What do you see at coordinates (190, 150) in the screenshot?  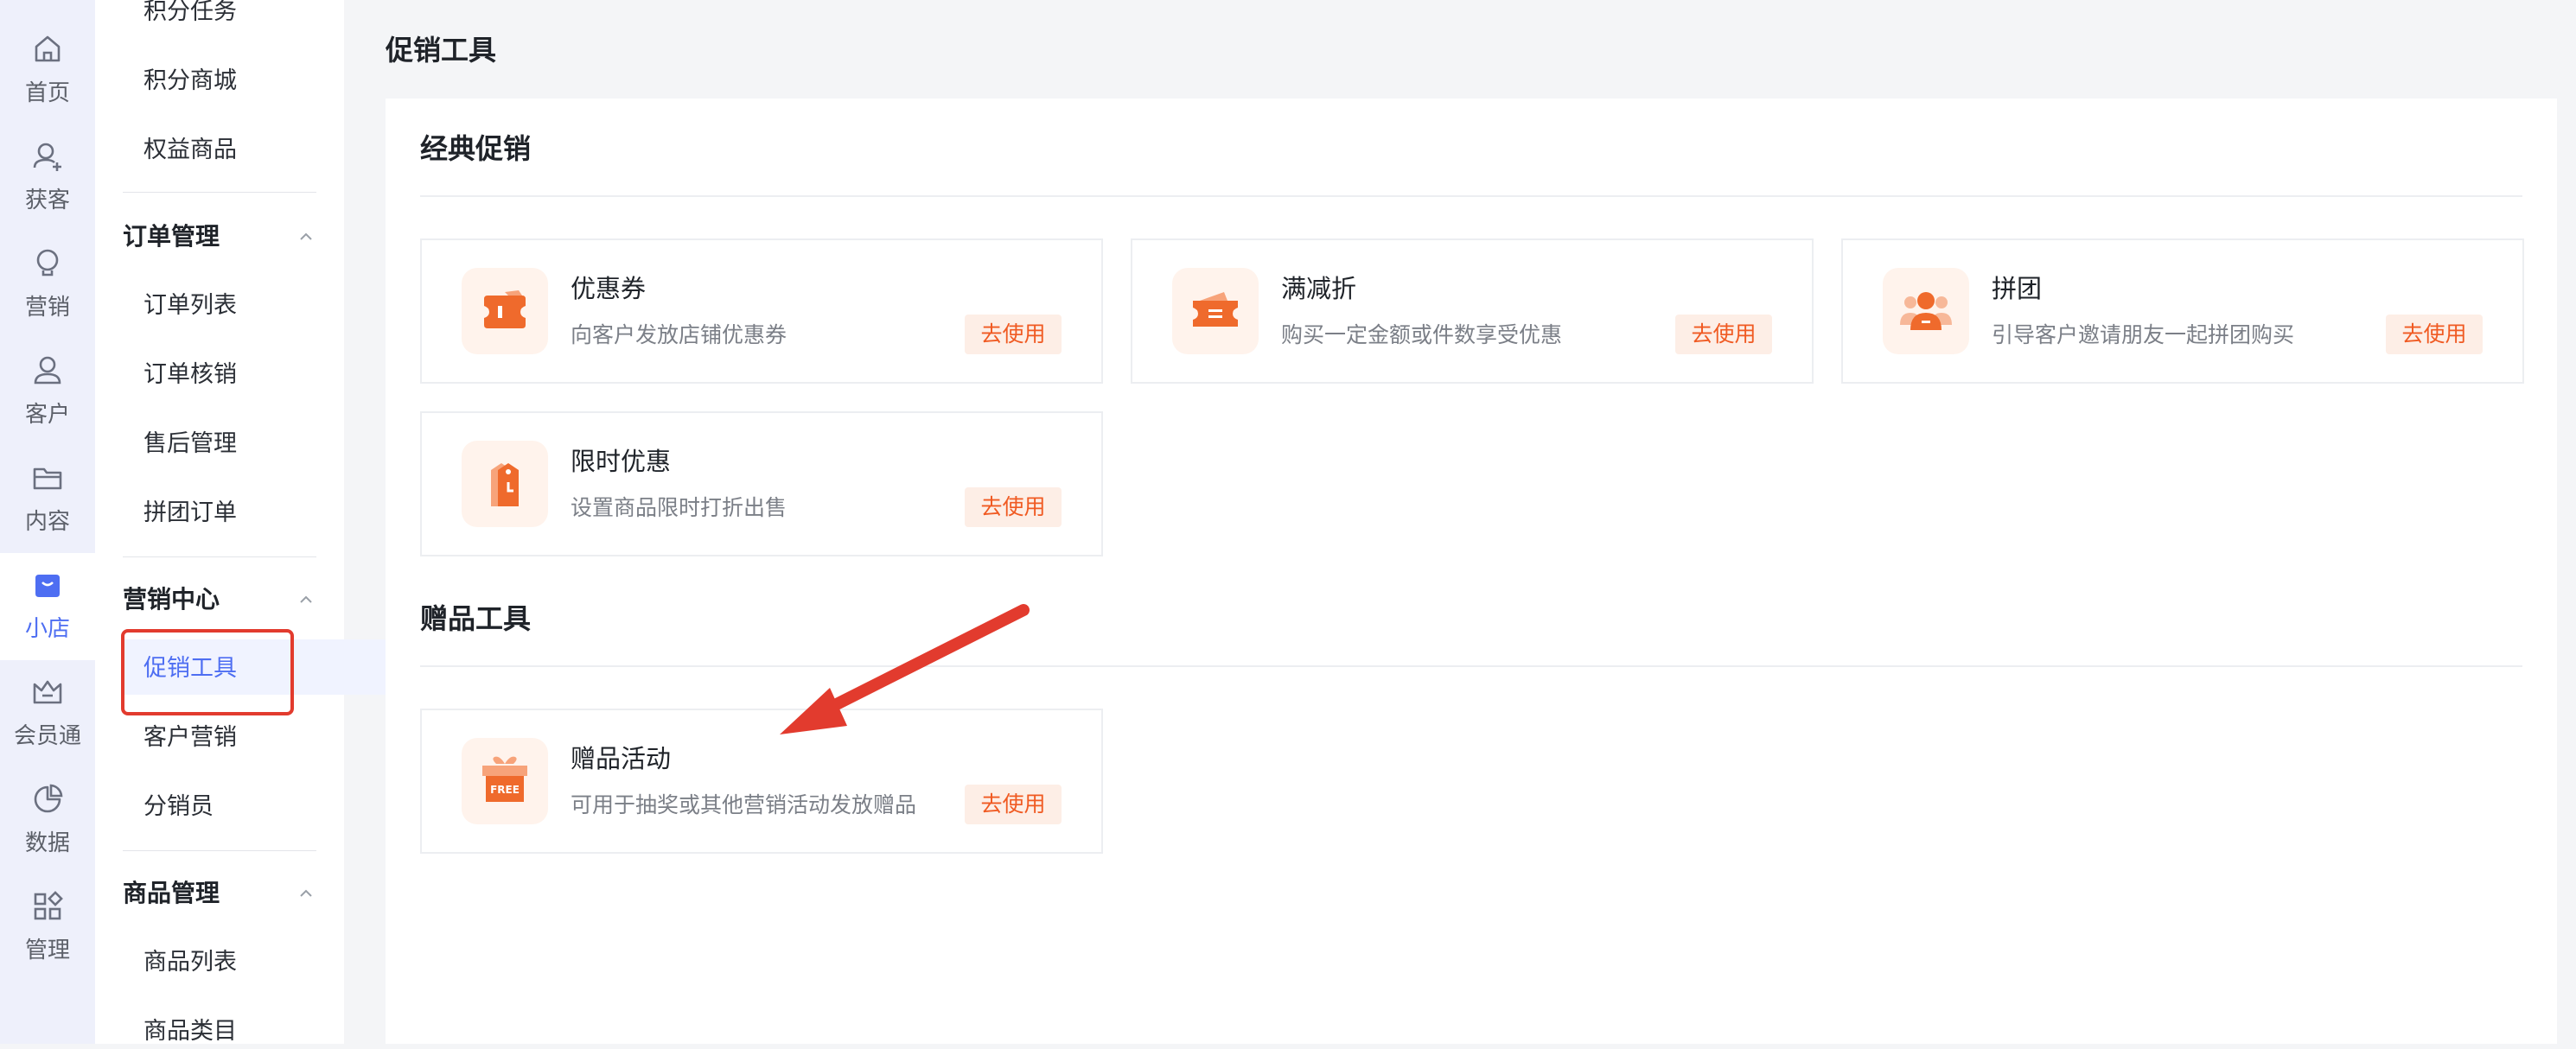 I see `subnav-item-benefit-goods: 权益商品` at bounding box center [190, 150].